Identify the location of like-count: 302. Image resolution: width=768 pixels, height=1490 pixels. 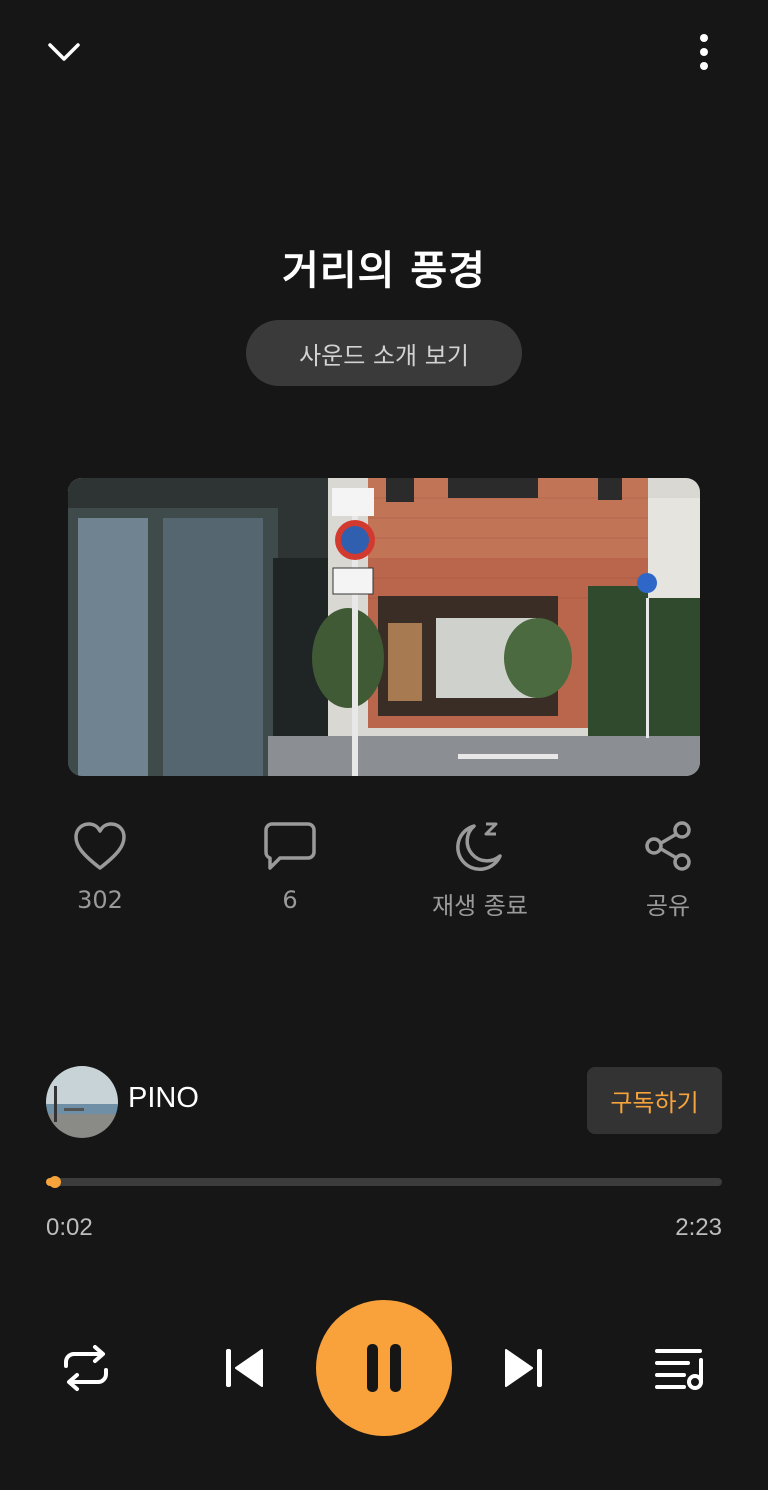
(100, 900).